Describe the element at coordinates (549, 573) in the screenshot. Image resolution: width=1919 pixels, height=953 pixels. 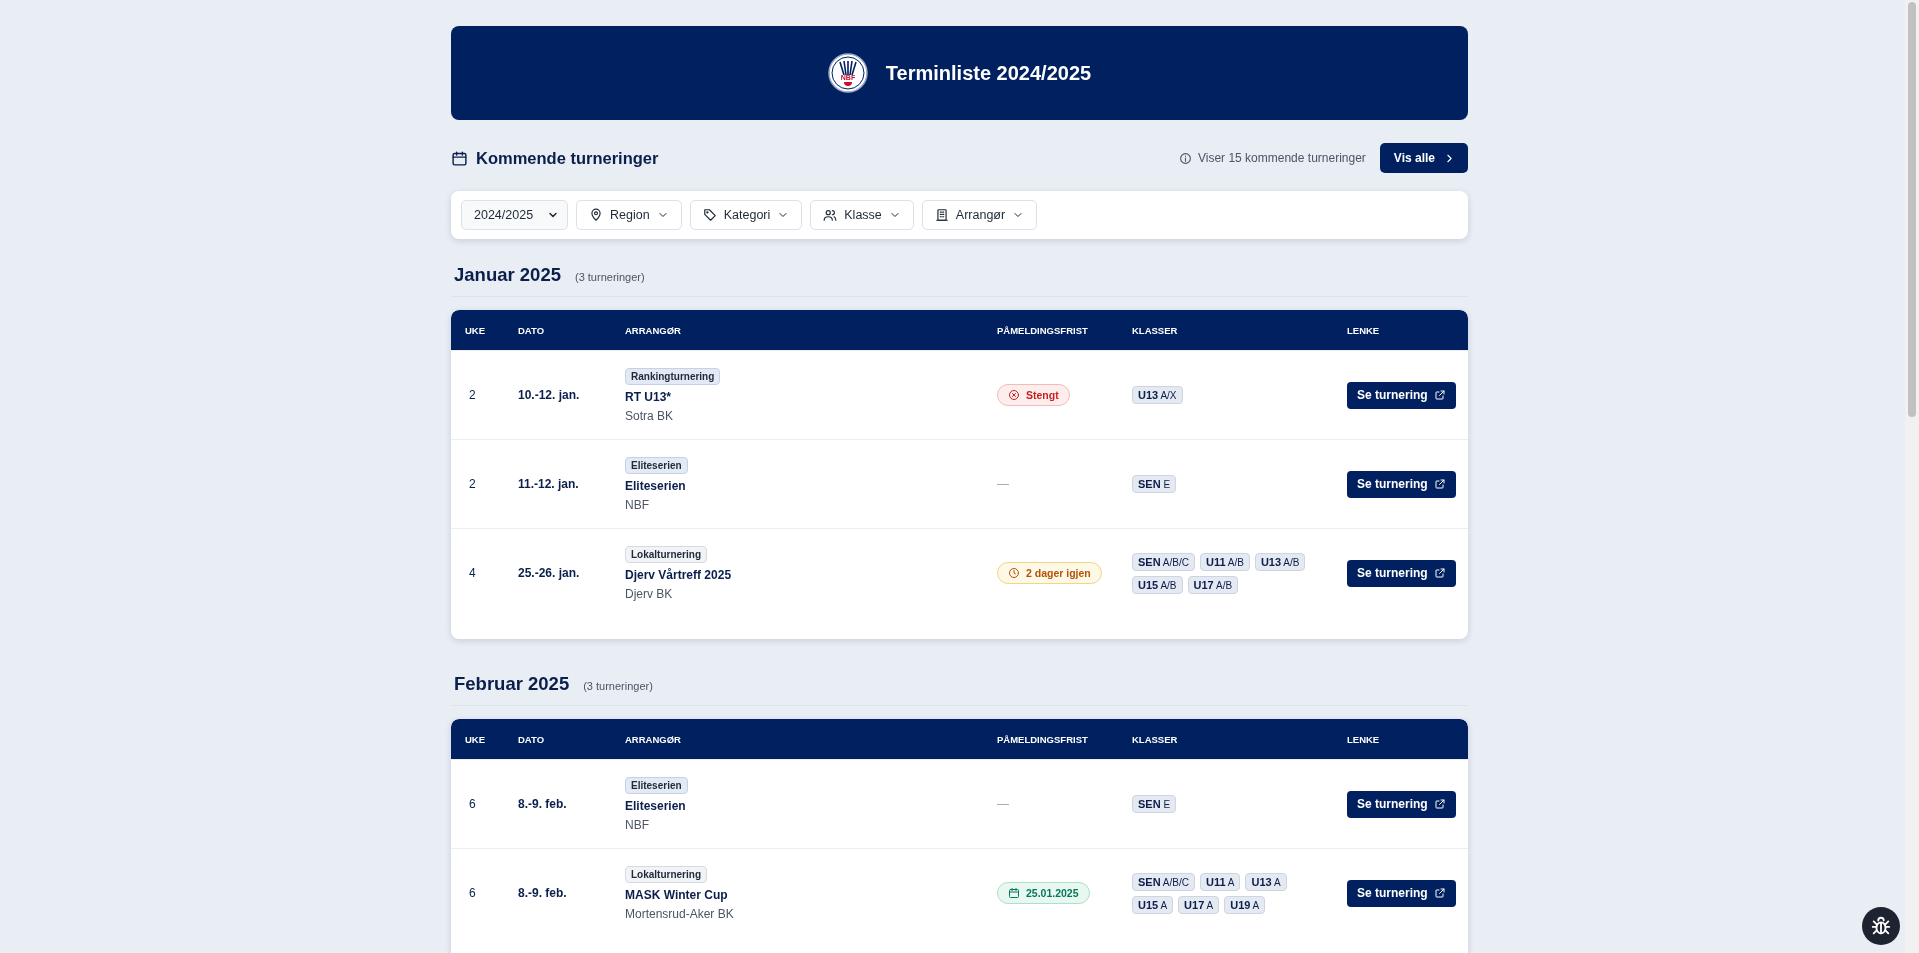
I see `date-cell-text: 25.-26. jan.` at that location.